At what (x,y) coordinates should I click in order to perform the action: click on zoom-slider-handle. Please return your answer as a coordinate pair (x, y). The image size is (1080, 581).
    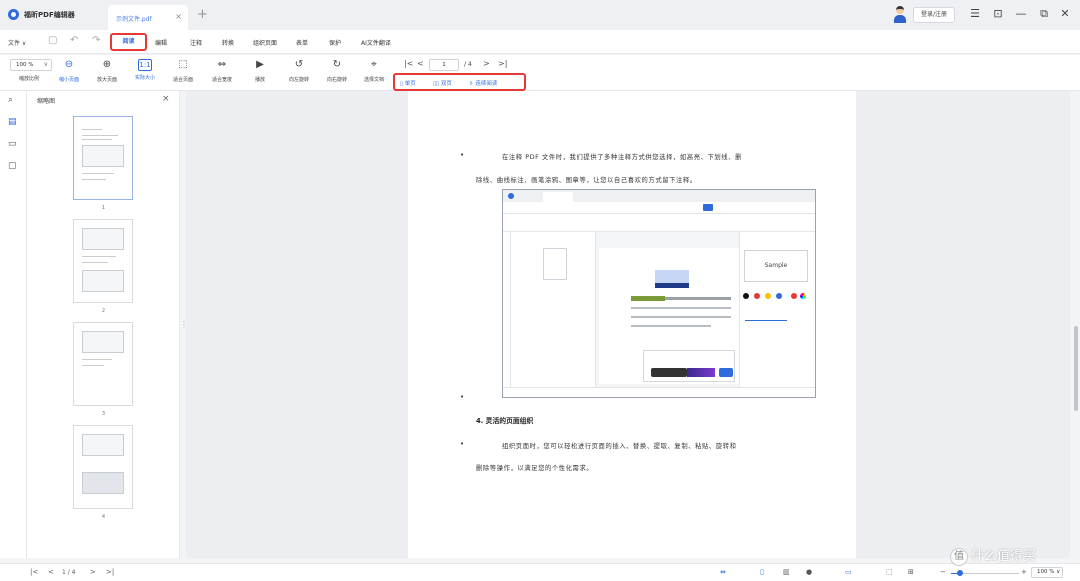
    Looking at the image, I should click on (960, 573).